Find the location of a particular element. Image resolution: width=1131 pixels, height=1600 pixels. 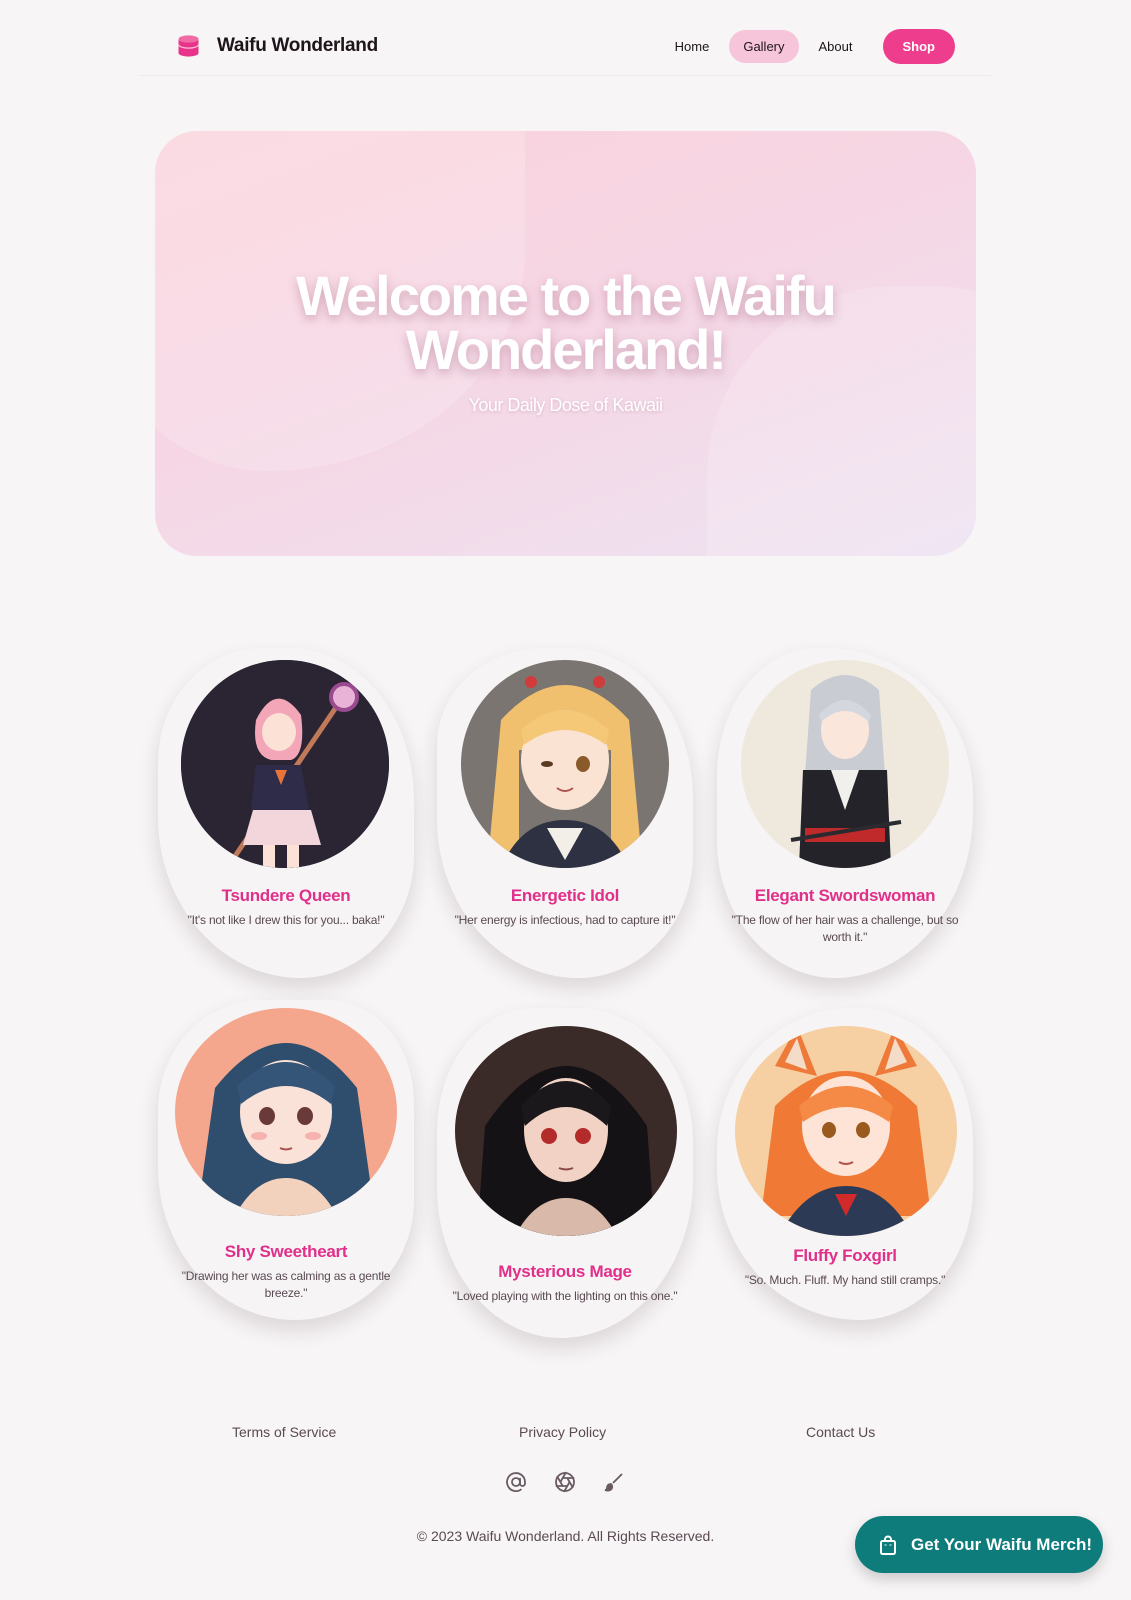

character-name: Elegant Swordswoman is located at coordinates (845, 895).